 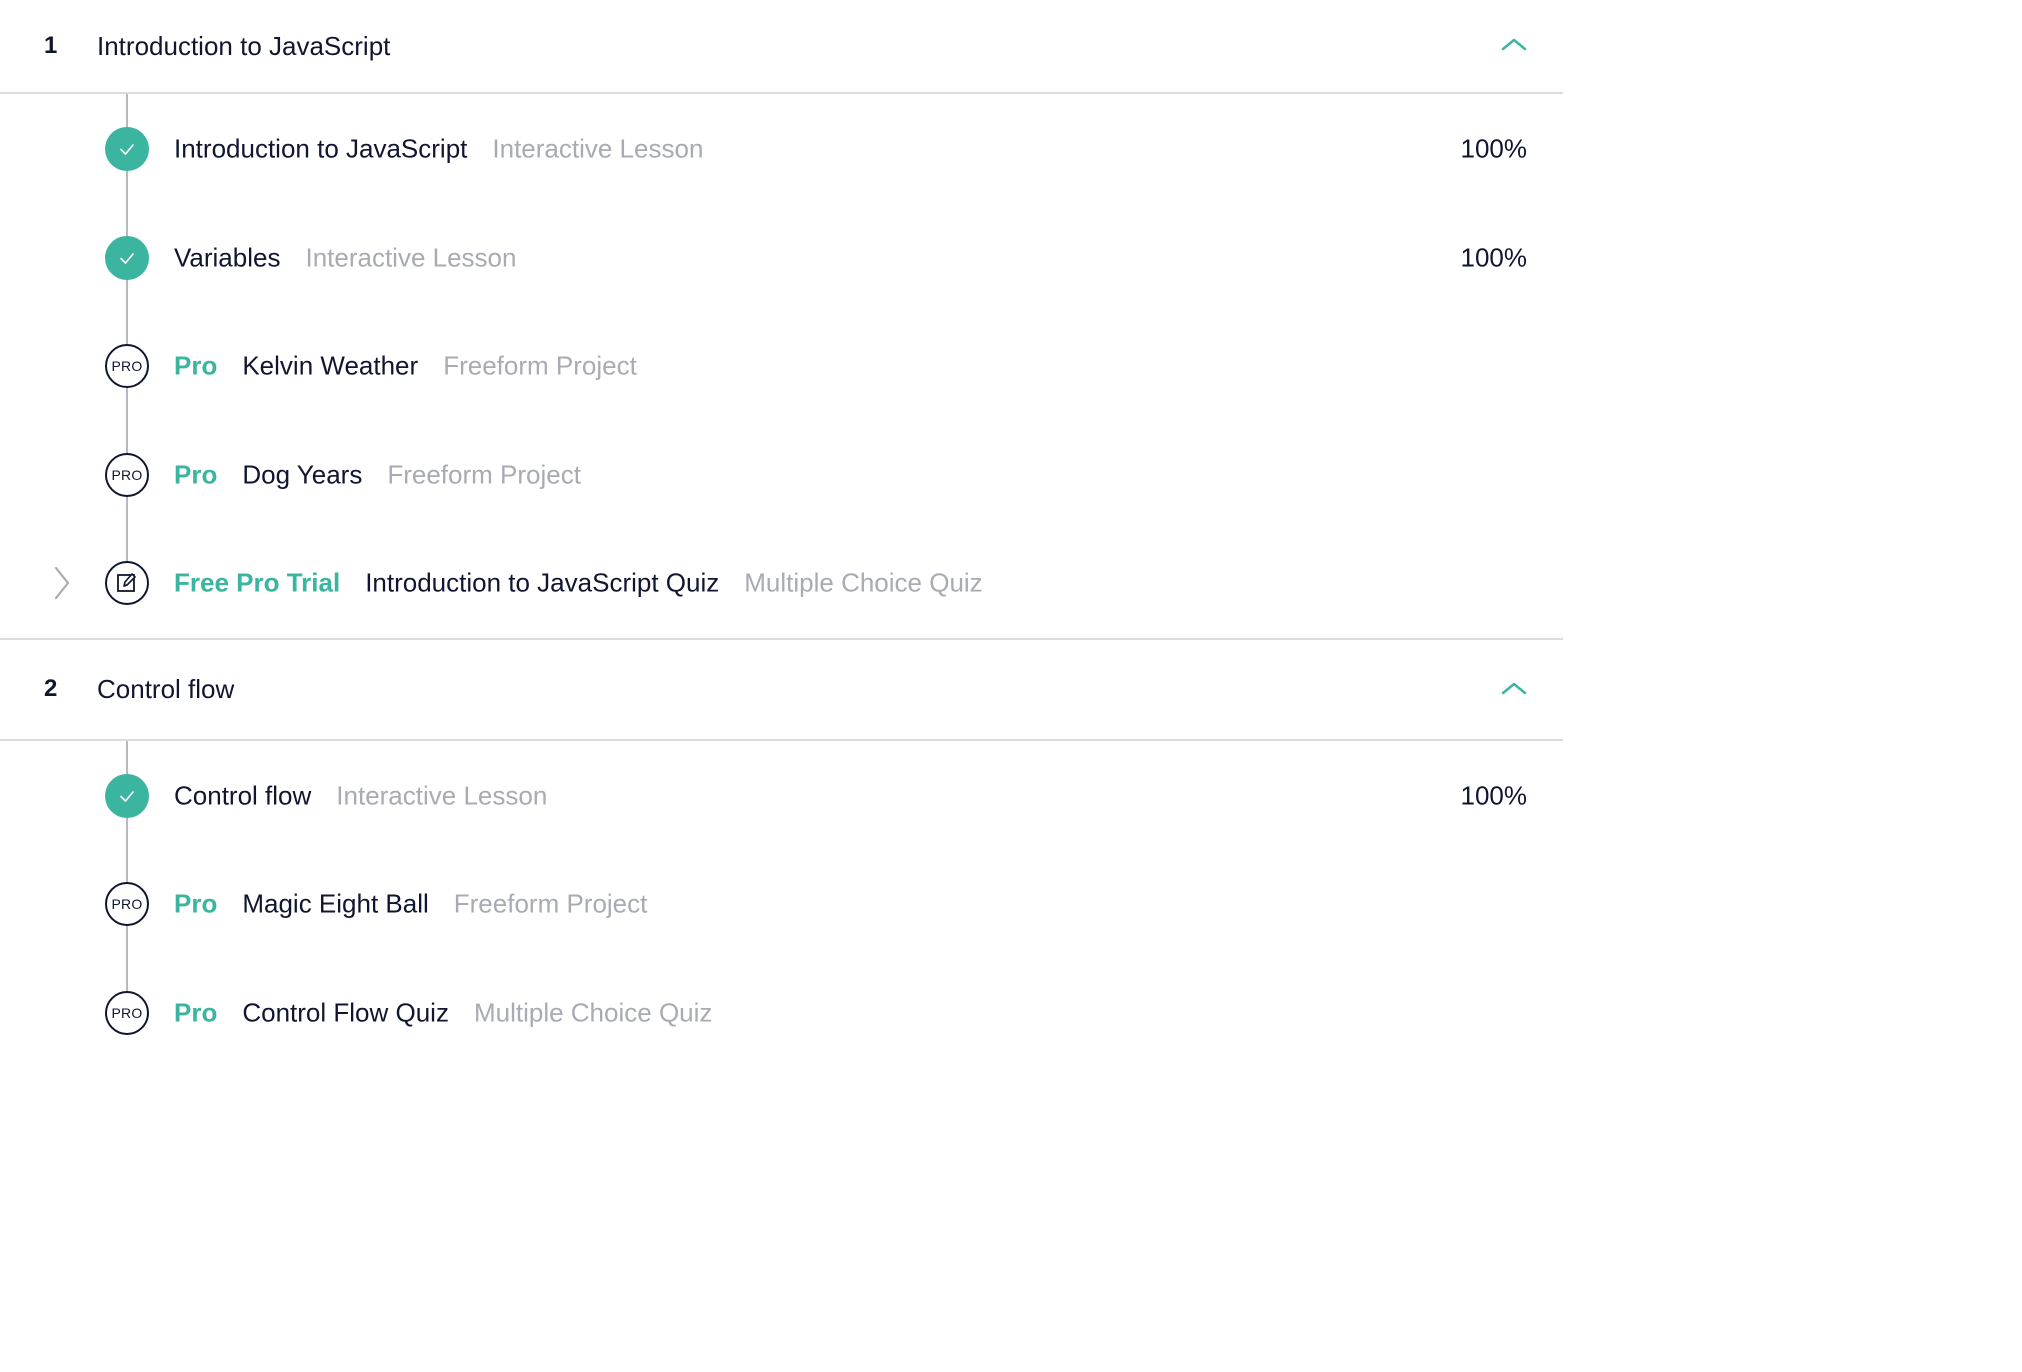 I want to click on module-title: Control flow, so click(x=166, y=688).